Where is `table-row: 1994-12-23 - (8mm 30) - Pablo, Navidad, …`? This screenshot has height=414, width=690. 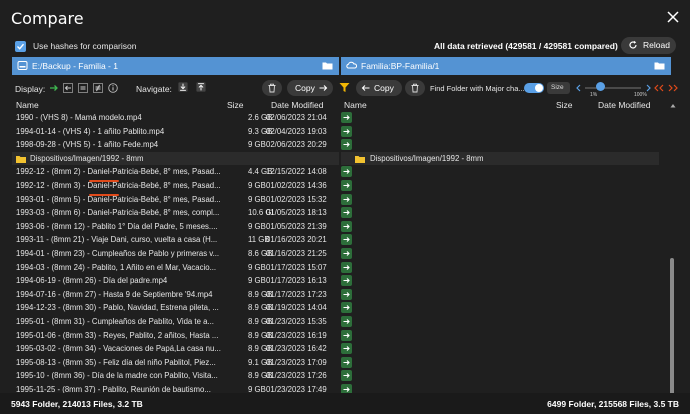
table-row: 1994-12-23 - (8mm 30) - Pablo, Navidad, … is located at coordinates (175, 308).